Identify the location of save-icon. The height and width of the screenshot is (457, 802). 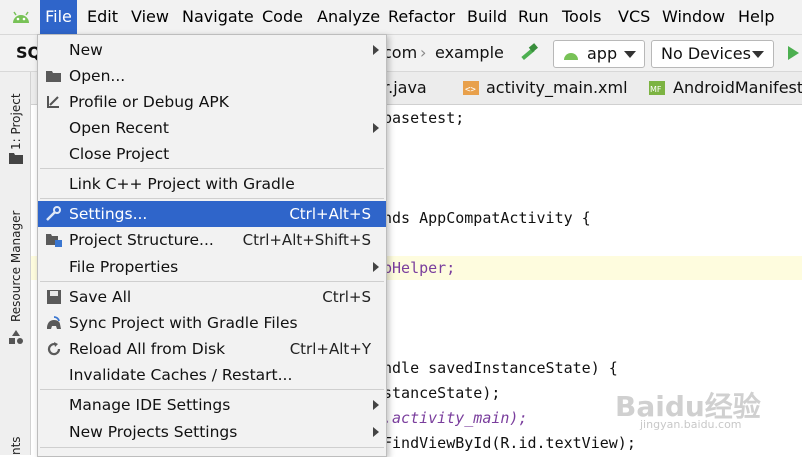
(54, 297).